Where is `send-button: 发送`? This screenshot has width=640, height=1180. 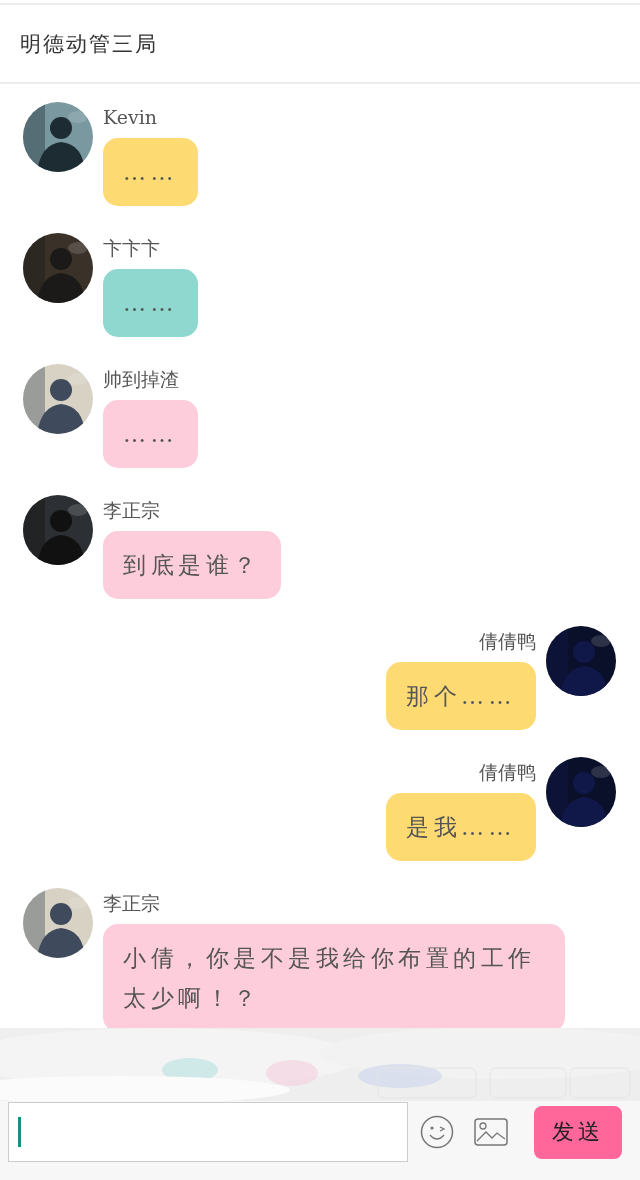
send-button: 发送 is located at coordinates (578, 1132).